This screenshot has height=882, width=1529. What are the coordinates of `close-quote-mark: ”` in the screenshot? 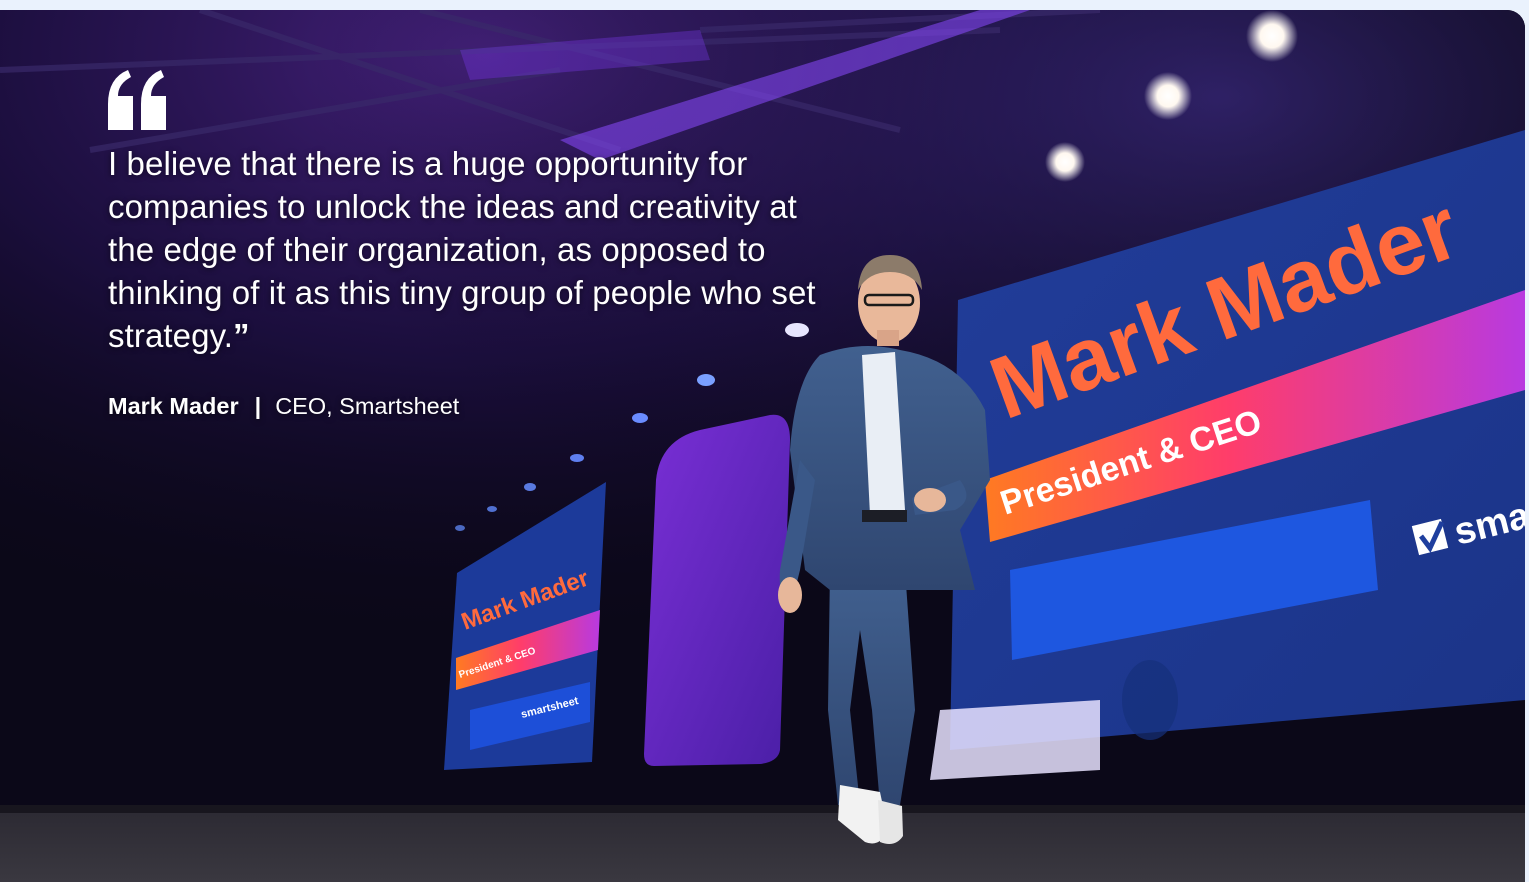 It's located at (241, 335).